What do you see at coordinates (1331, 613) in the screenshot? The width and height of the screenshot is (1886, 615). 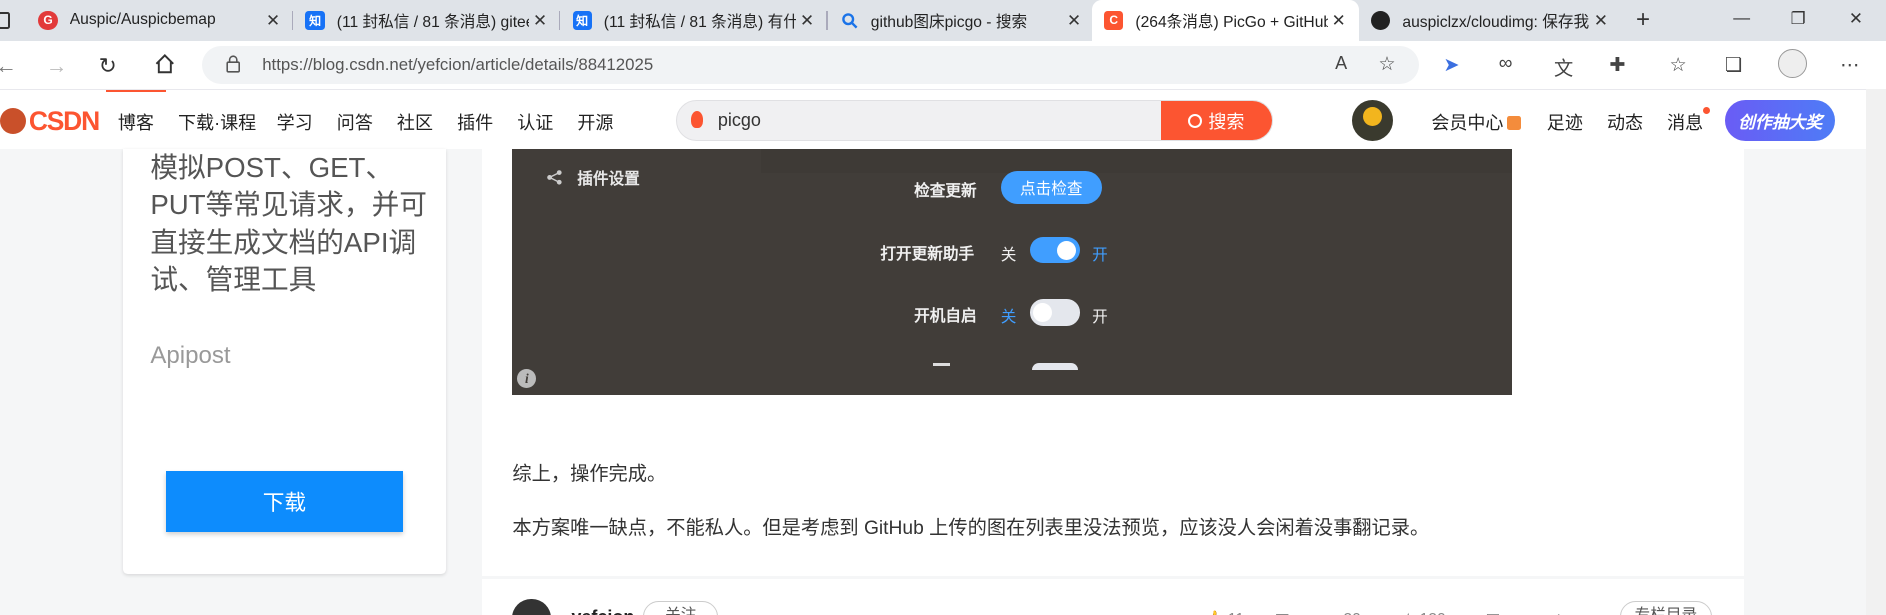 I see `comment-icon: ▭` at bounding box center [1331, 613].